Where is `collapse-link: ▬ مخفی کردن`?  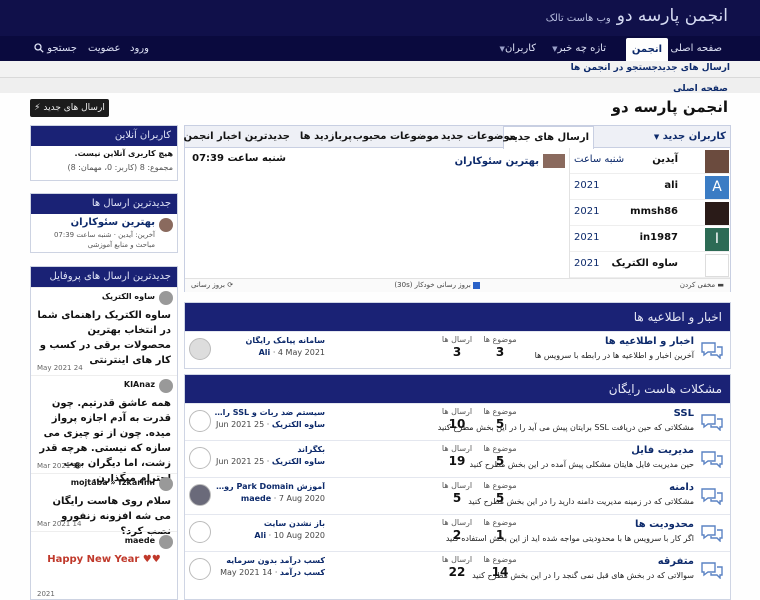 collapse-link: ▬ مخفی کردن is located at coordinates (702, 285).